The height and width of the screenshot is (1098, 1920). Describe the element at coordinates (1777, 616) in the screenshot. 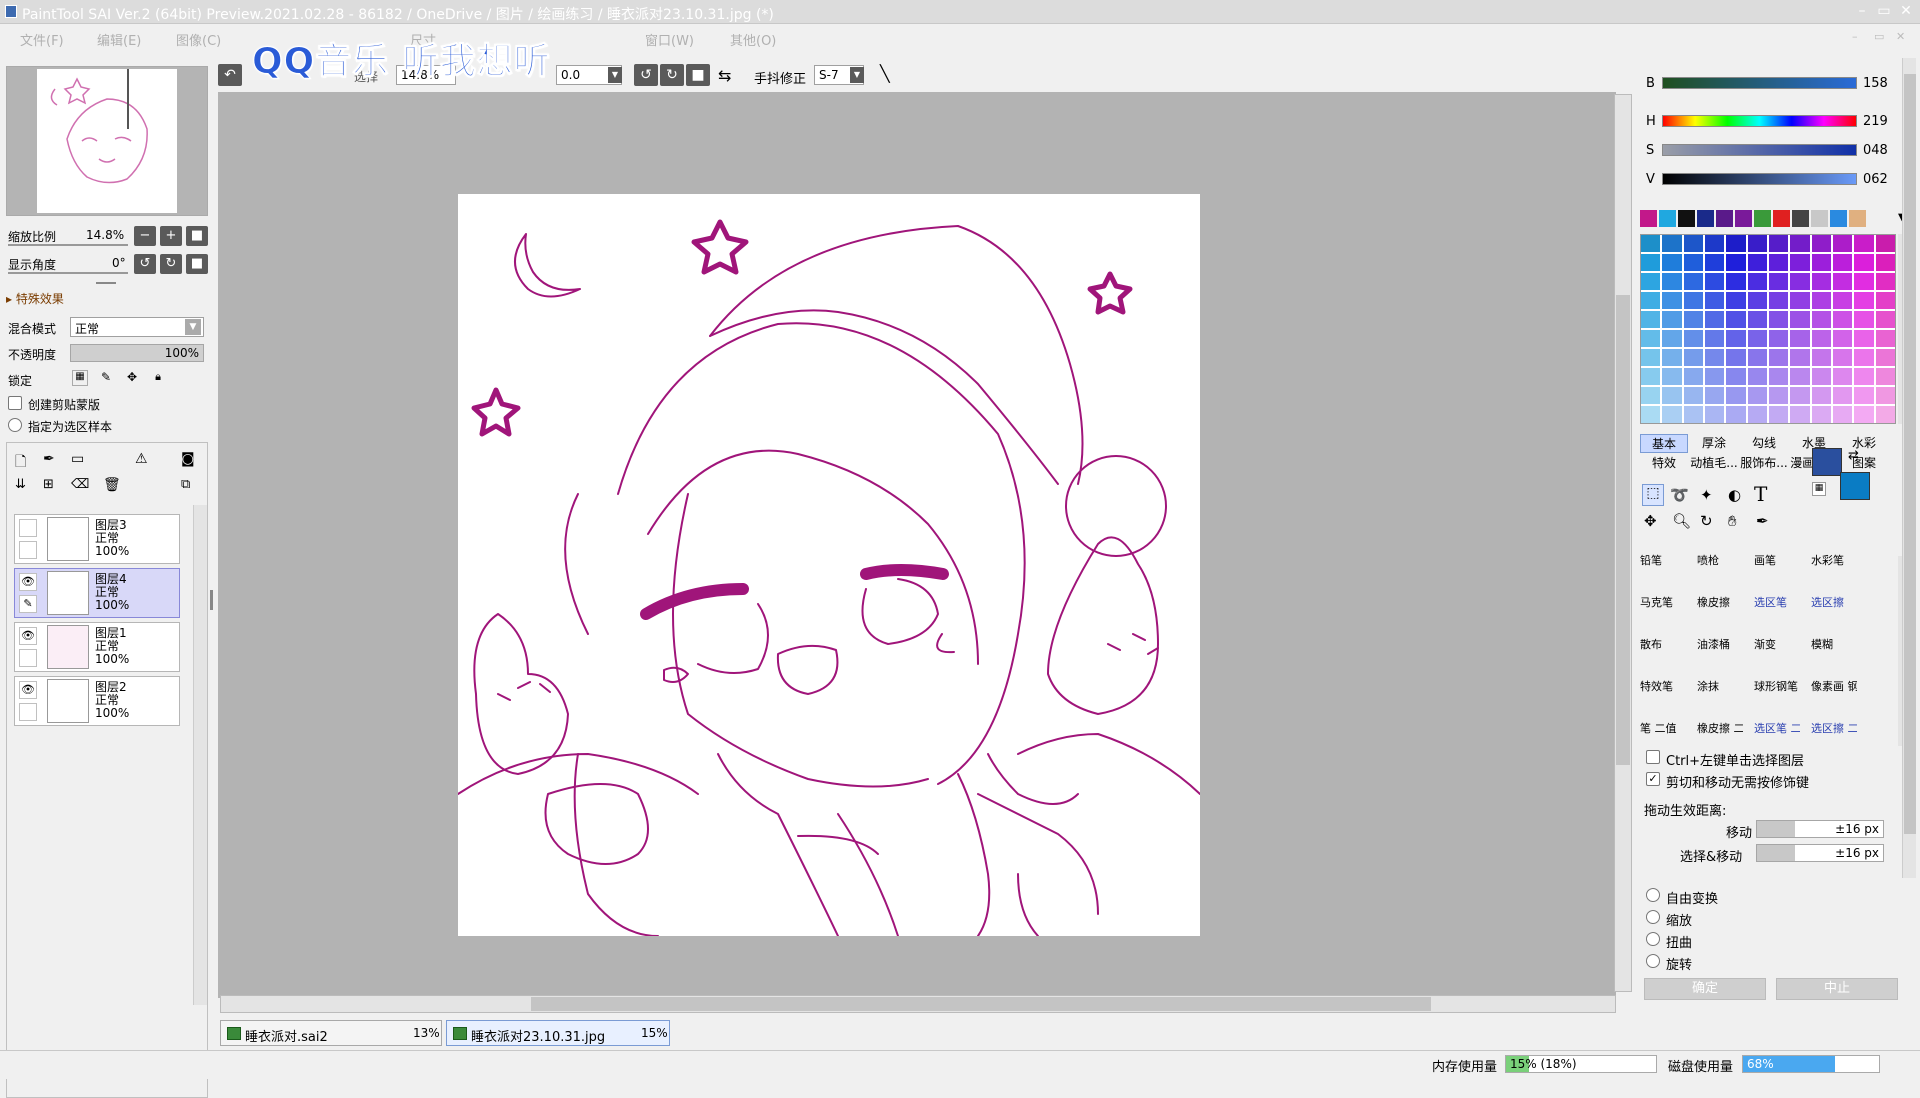

I see `brush-slot: 选区笔` at that location.